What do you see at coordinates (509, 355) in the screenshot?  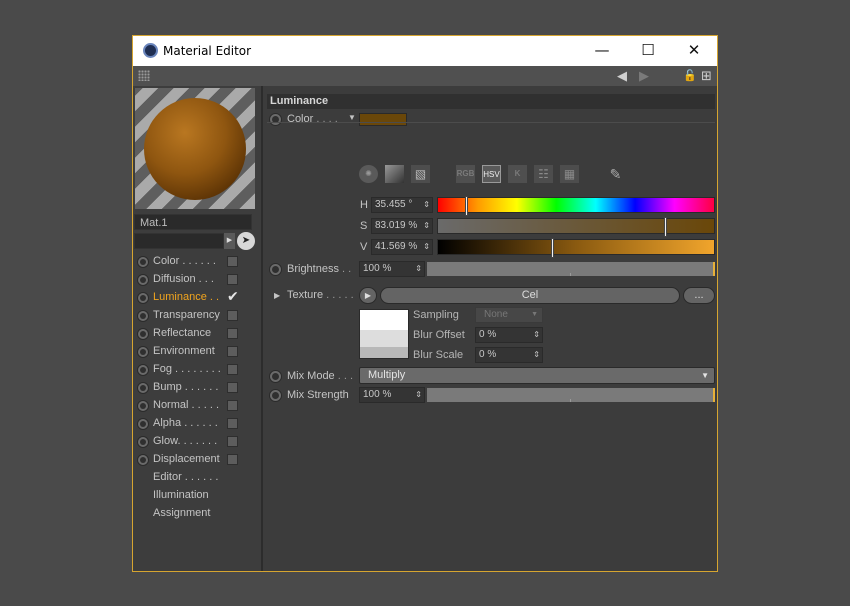 I see `blur-scale-field: 0 % ⇕` at bounding box center [509, 355].